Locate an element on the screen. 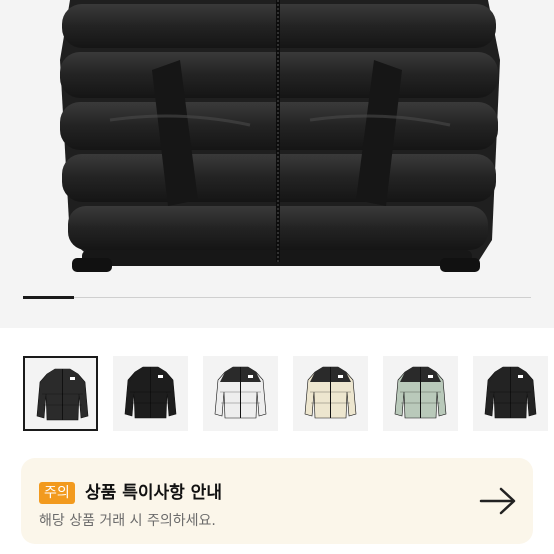  thumbnail-strip is located at coordinates (277, 394).